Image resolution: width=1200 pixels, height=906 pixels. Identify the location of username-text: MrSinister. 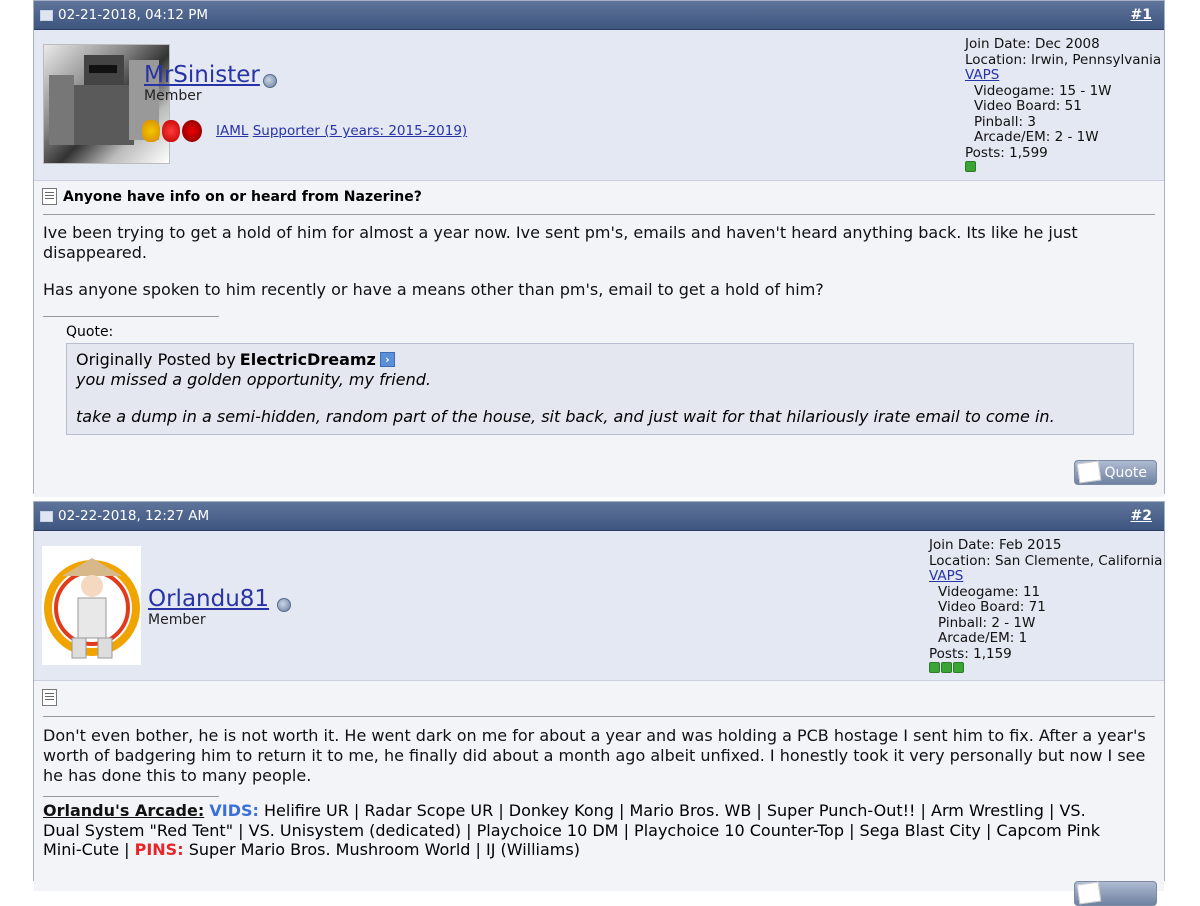
(202, 75).